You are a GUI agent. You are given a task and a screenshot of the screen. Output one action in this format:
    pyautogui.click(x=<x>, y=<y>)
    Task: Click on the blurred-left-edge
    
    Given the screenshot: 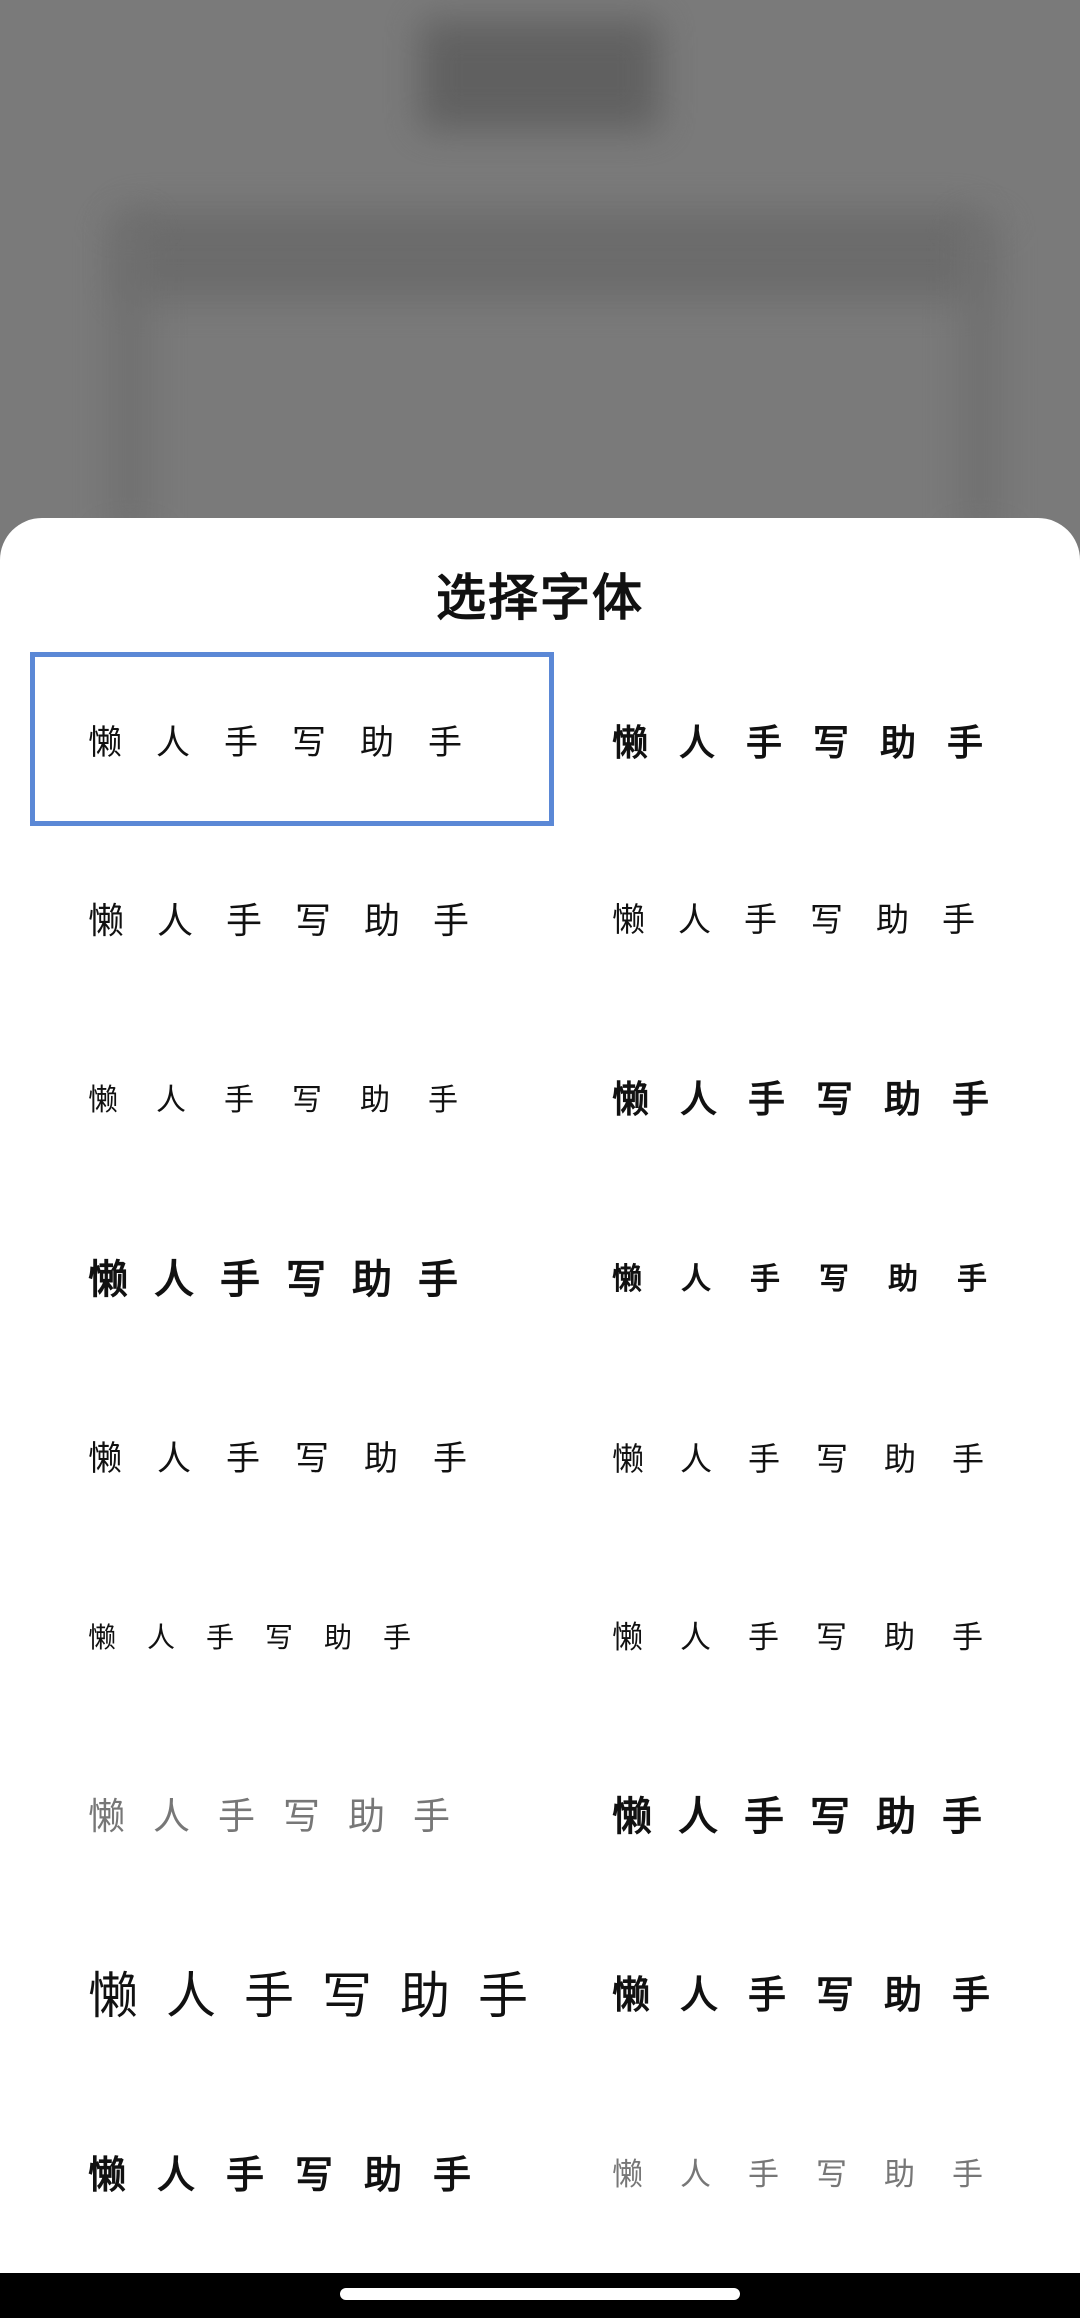 What is the action you would take?
    pyautogui.click(x=130, y=380)
    